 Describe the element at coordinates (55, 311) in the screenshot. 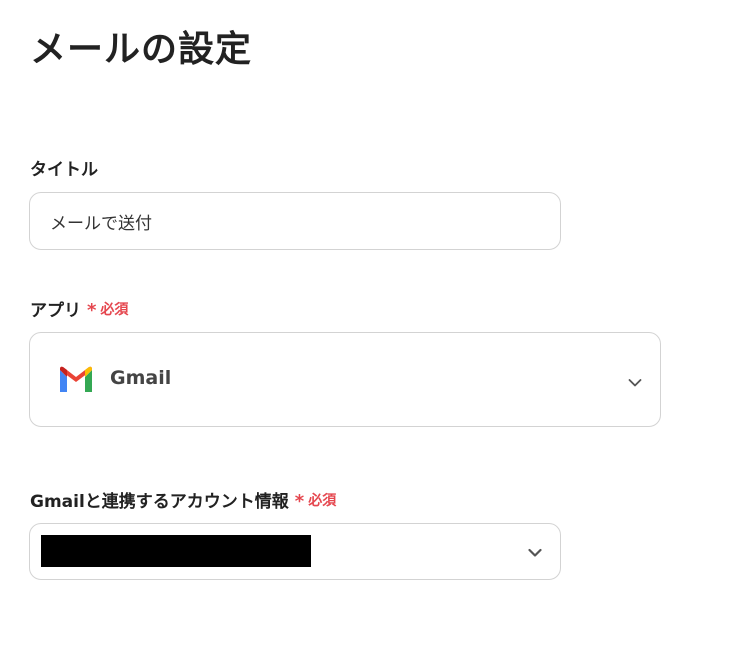

I see `app-label-text: アプリ` at that location.